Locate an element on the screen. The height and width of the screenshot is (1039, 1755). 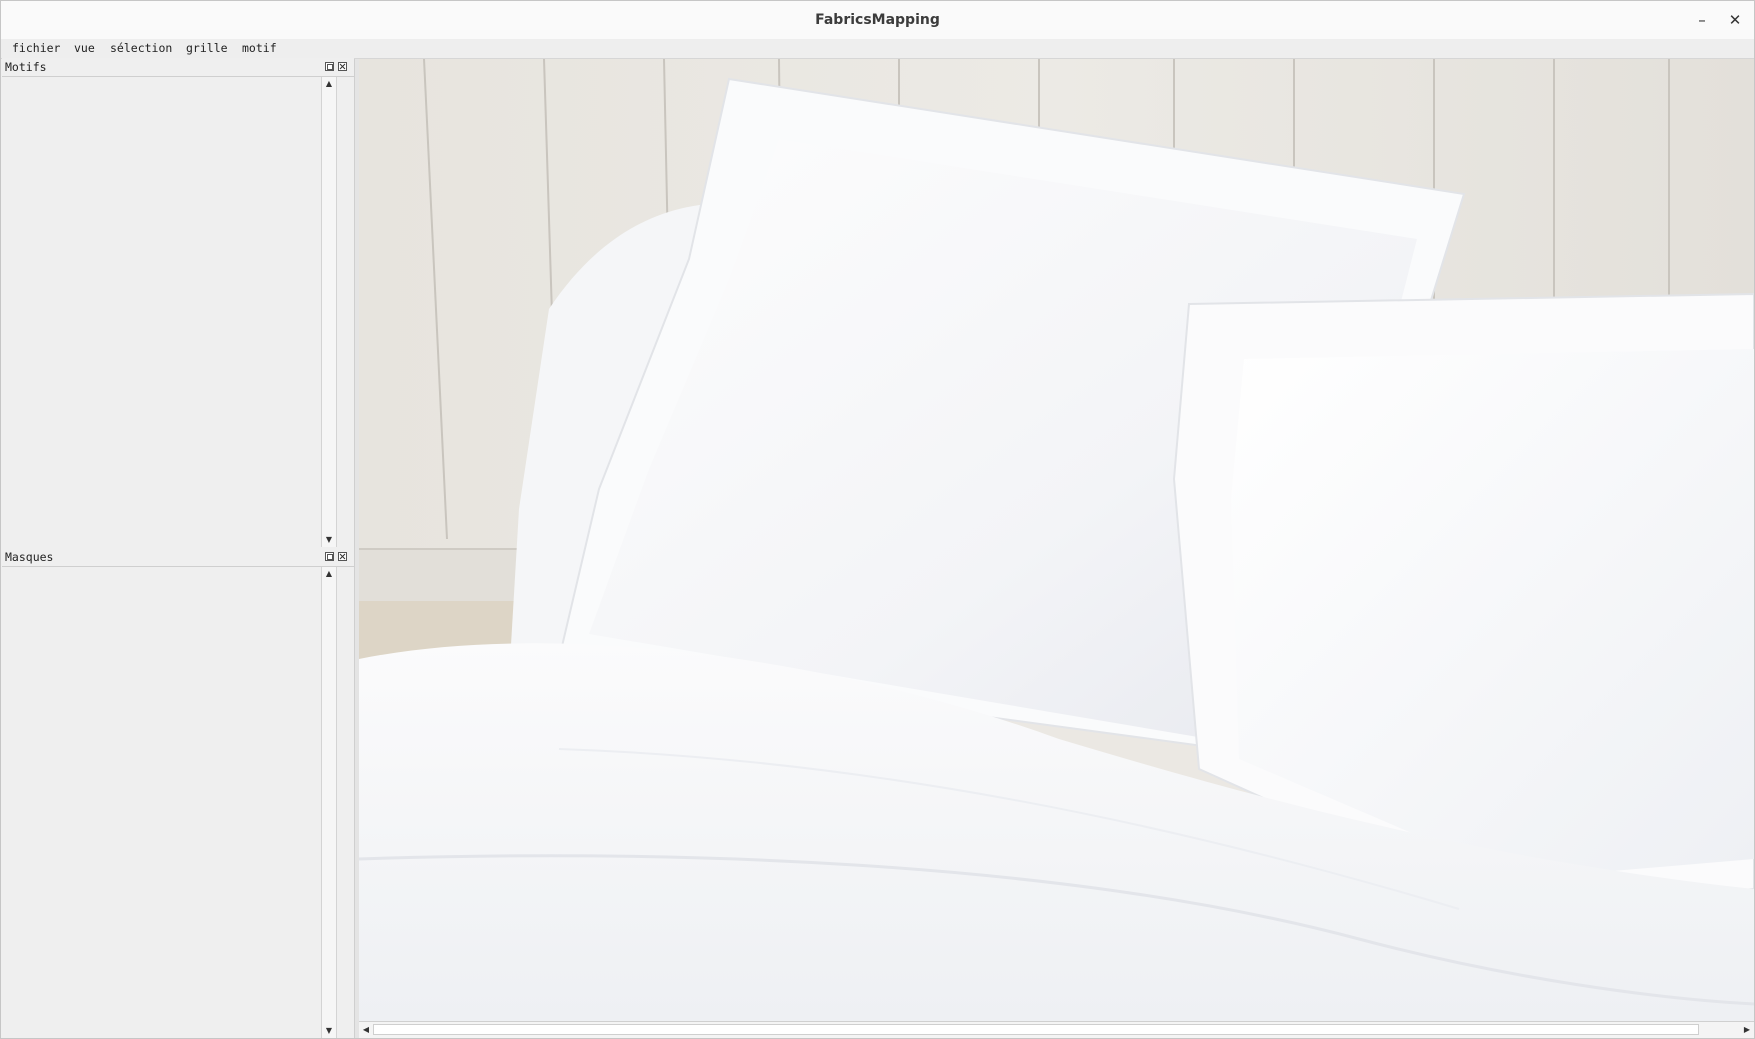
masques-dock: Masques ▲ ▼ is located at coordinates (178, 793).